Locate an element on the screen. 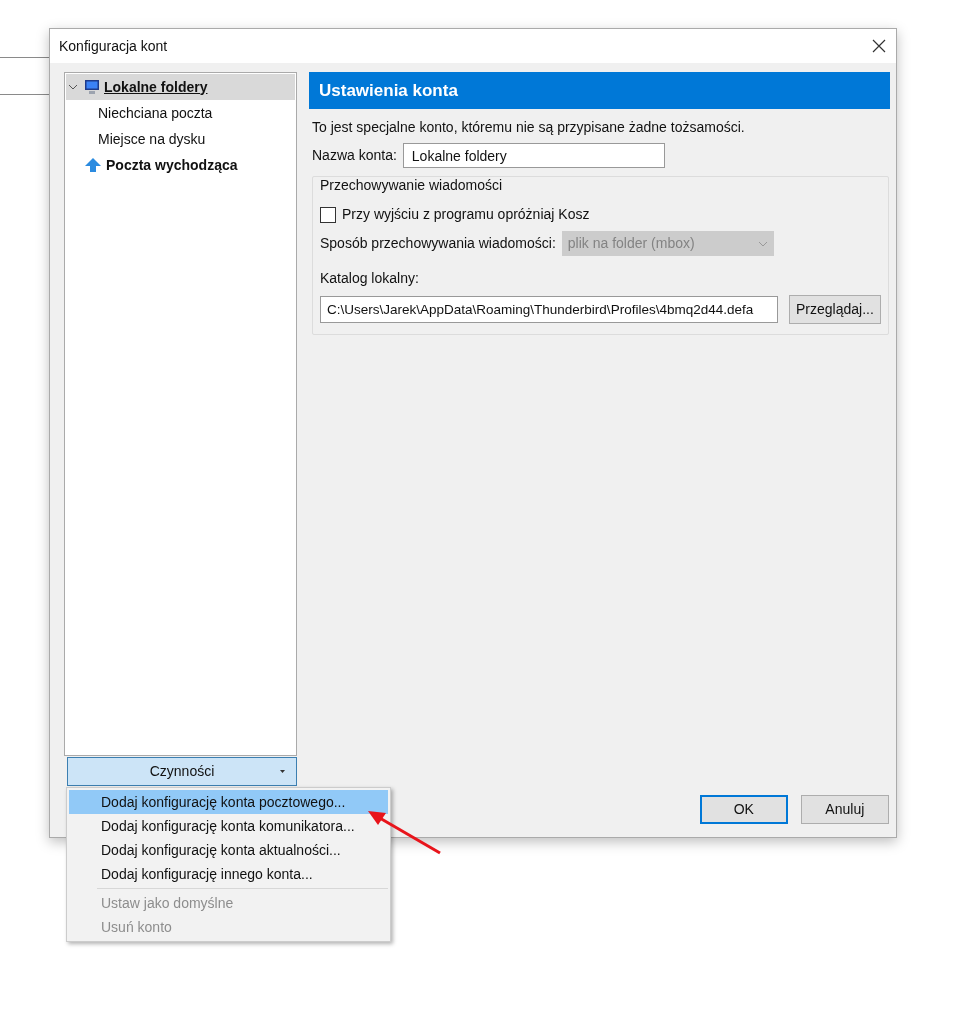 This screenshot has width=954, height=1024. computer-icon is located at coordinates (92, 87).